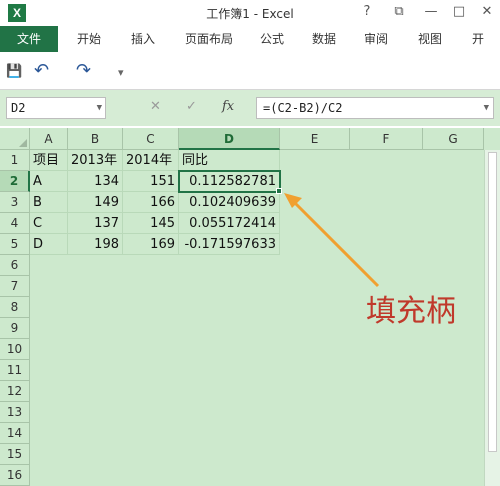  I want to click on name-box: D2 ▼, so click(56, 108).